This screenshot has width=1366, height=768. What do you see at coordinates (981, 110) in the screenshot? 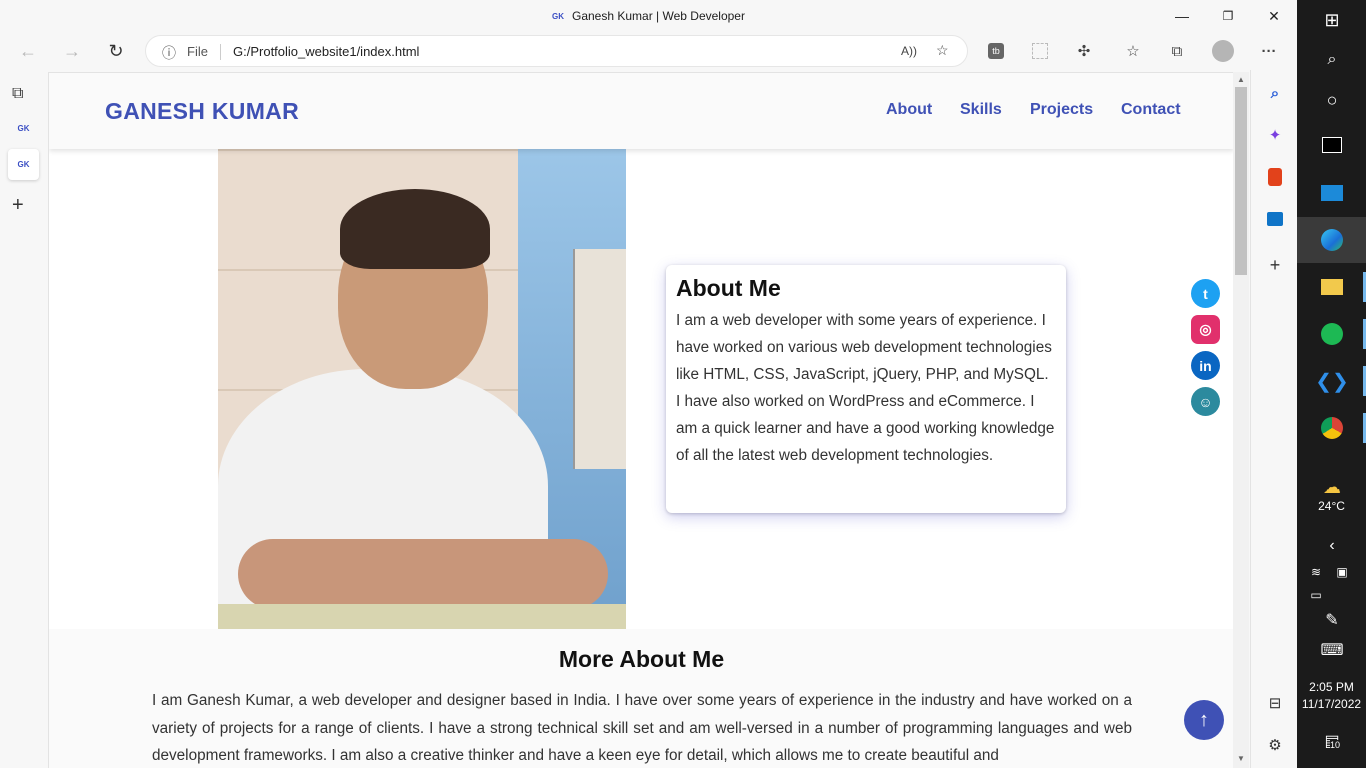
I see `nav-link-skills: Skills` at bounding box center [981, 110].